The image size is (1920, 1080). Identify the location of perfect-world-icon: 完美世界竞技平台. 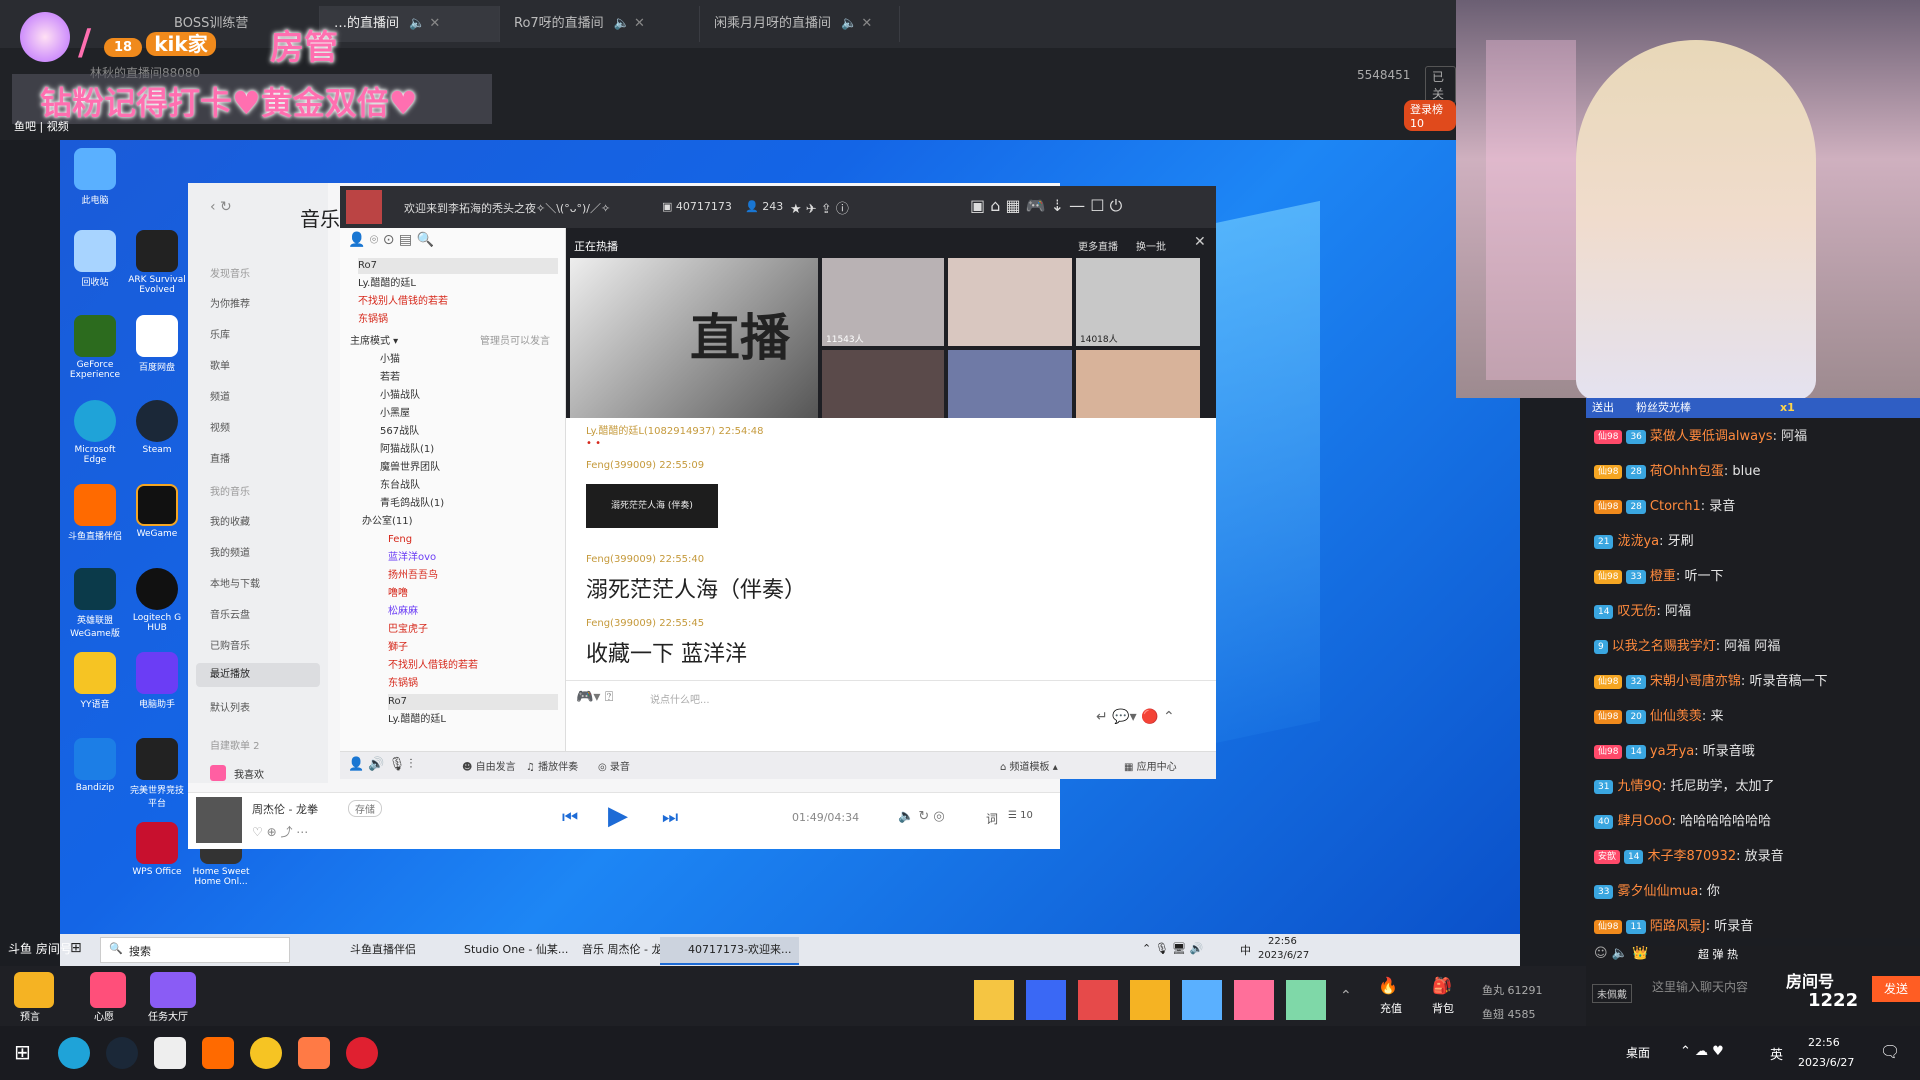
(157, 773).